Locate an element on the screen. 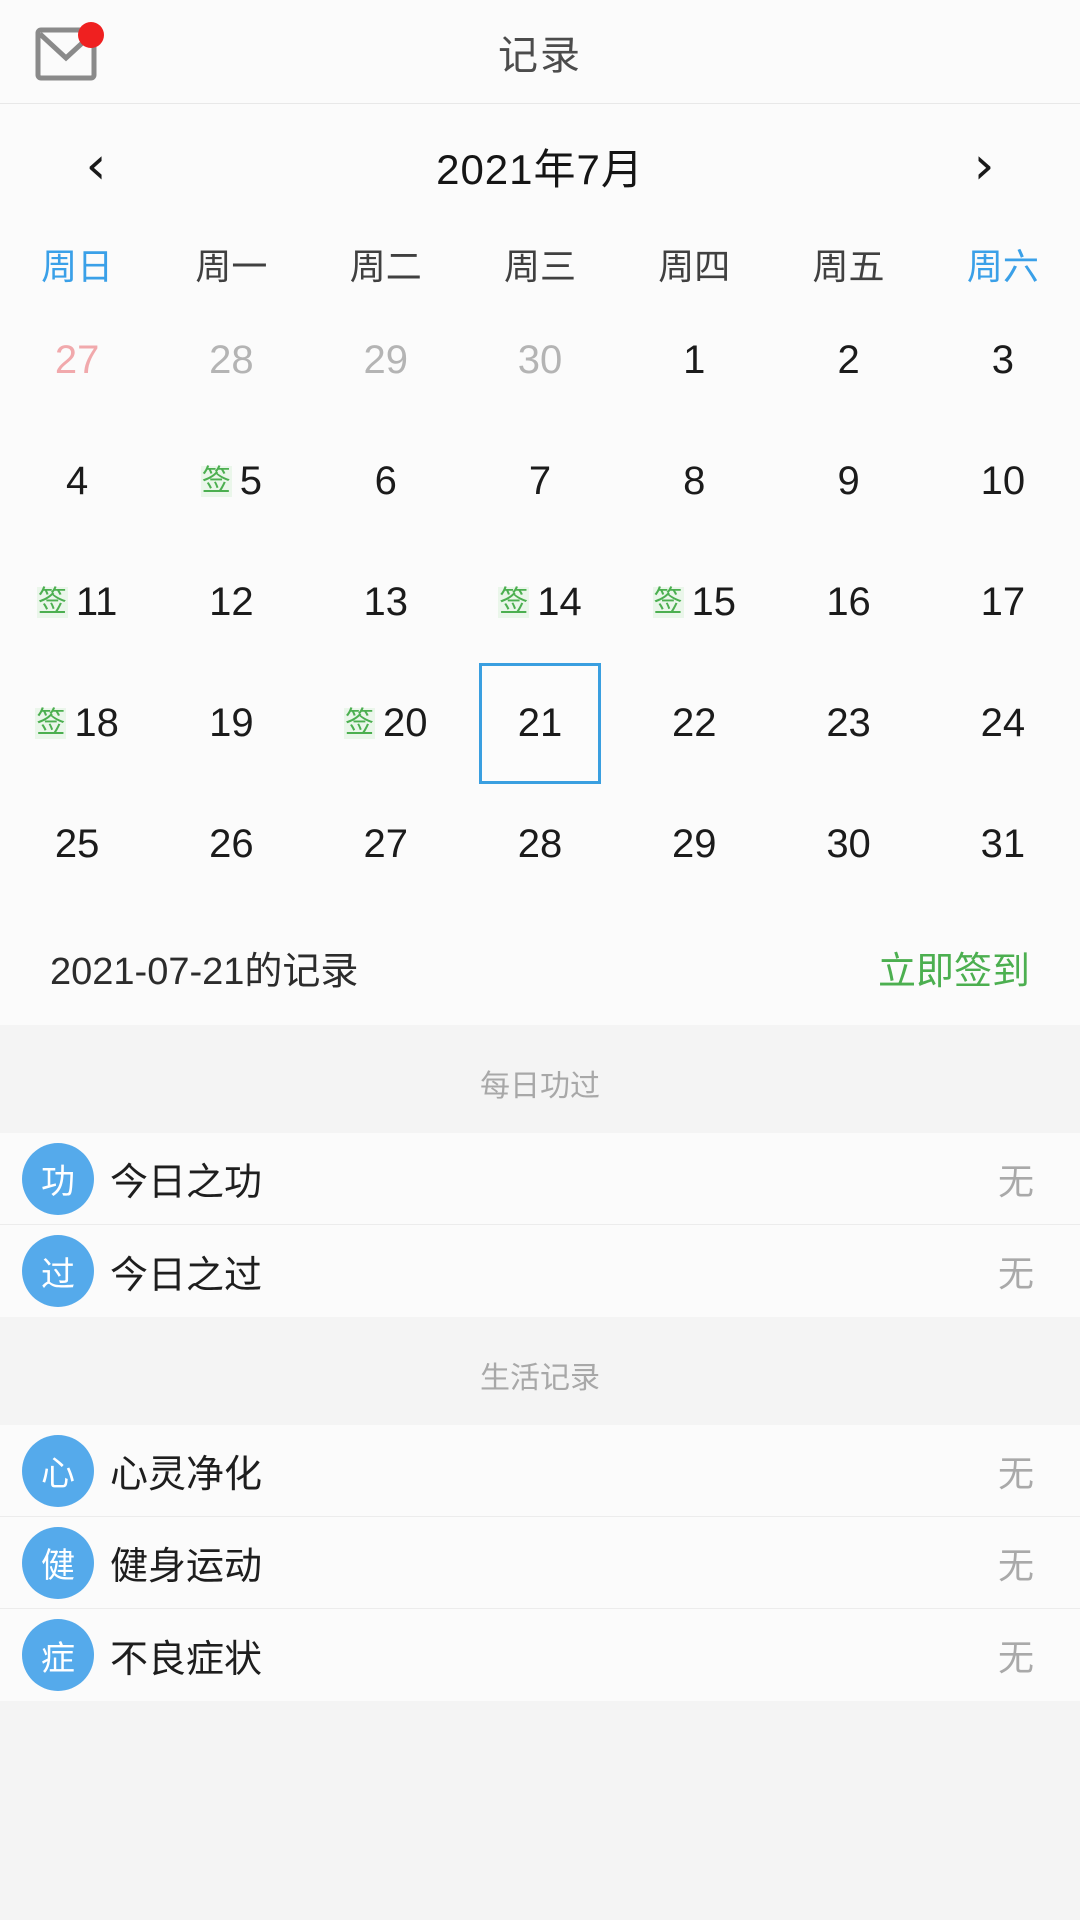 The width and height of the screenshot is (1080, 1920). calendar-day-number: 21 is located at coordinates (540, 723).